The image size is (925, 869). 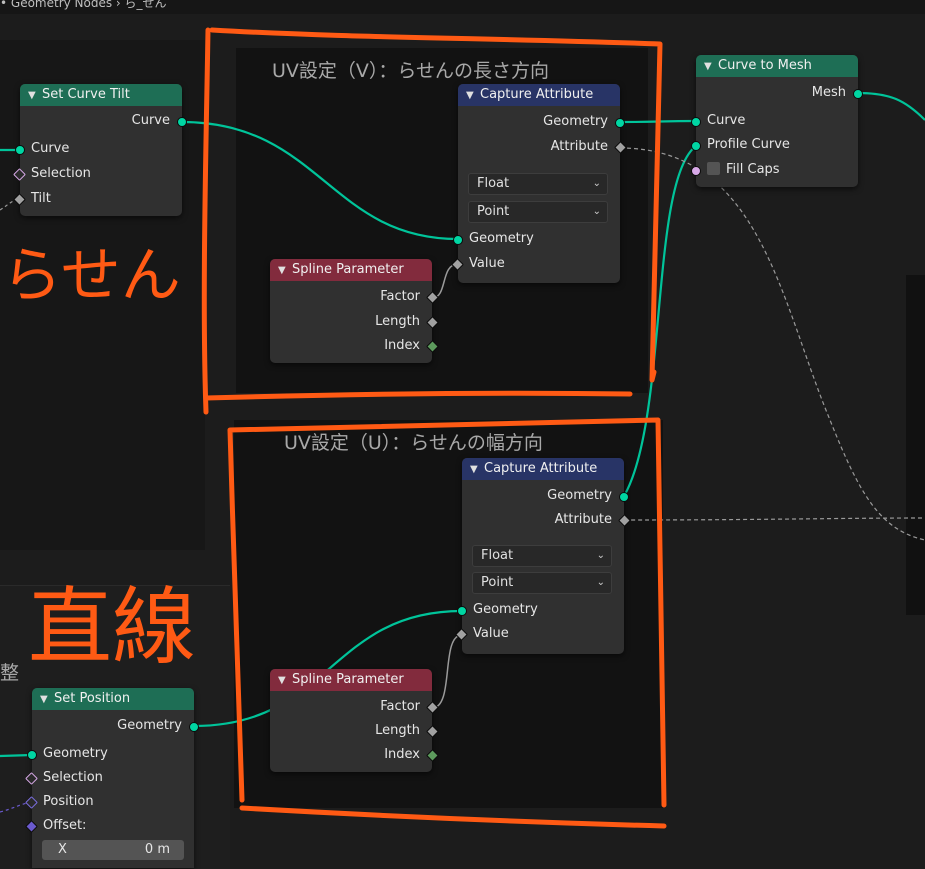 What do you see at coordinates (91, 276) in the screenshot?
I see `annotation-spiral-text: らせん` at bounding box center [91, 276].